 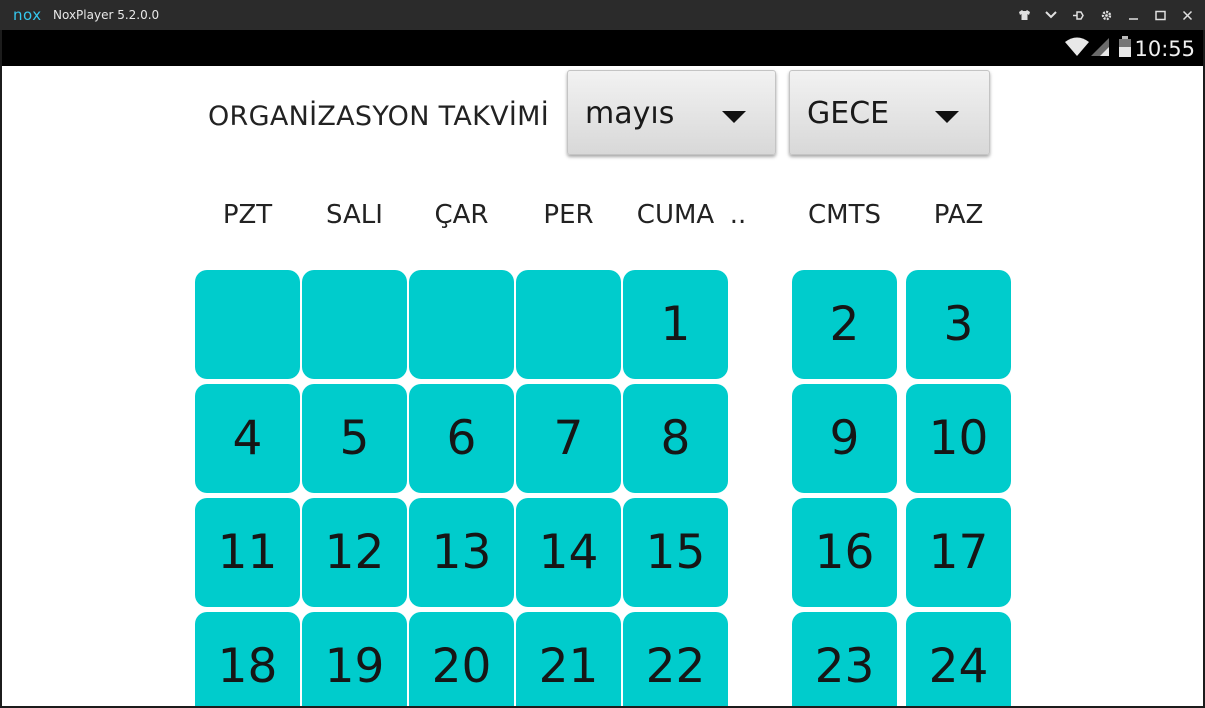 What do you see at coordinates (1051, 15) in the screenshot?
I see `chevron-down-icon` at bounding box center [1051, 15].